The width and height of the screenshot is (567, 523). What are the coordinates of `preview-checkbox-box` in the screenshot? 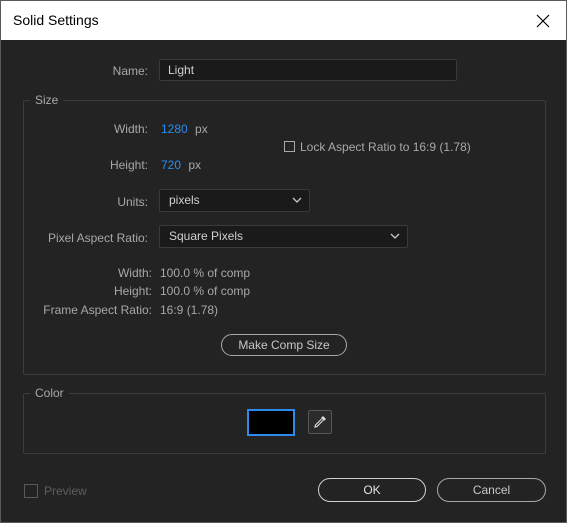 It's located at (31, 491).